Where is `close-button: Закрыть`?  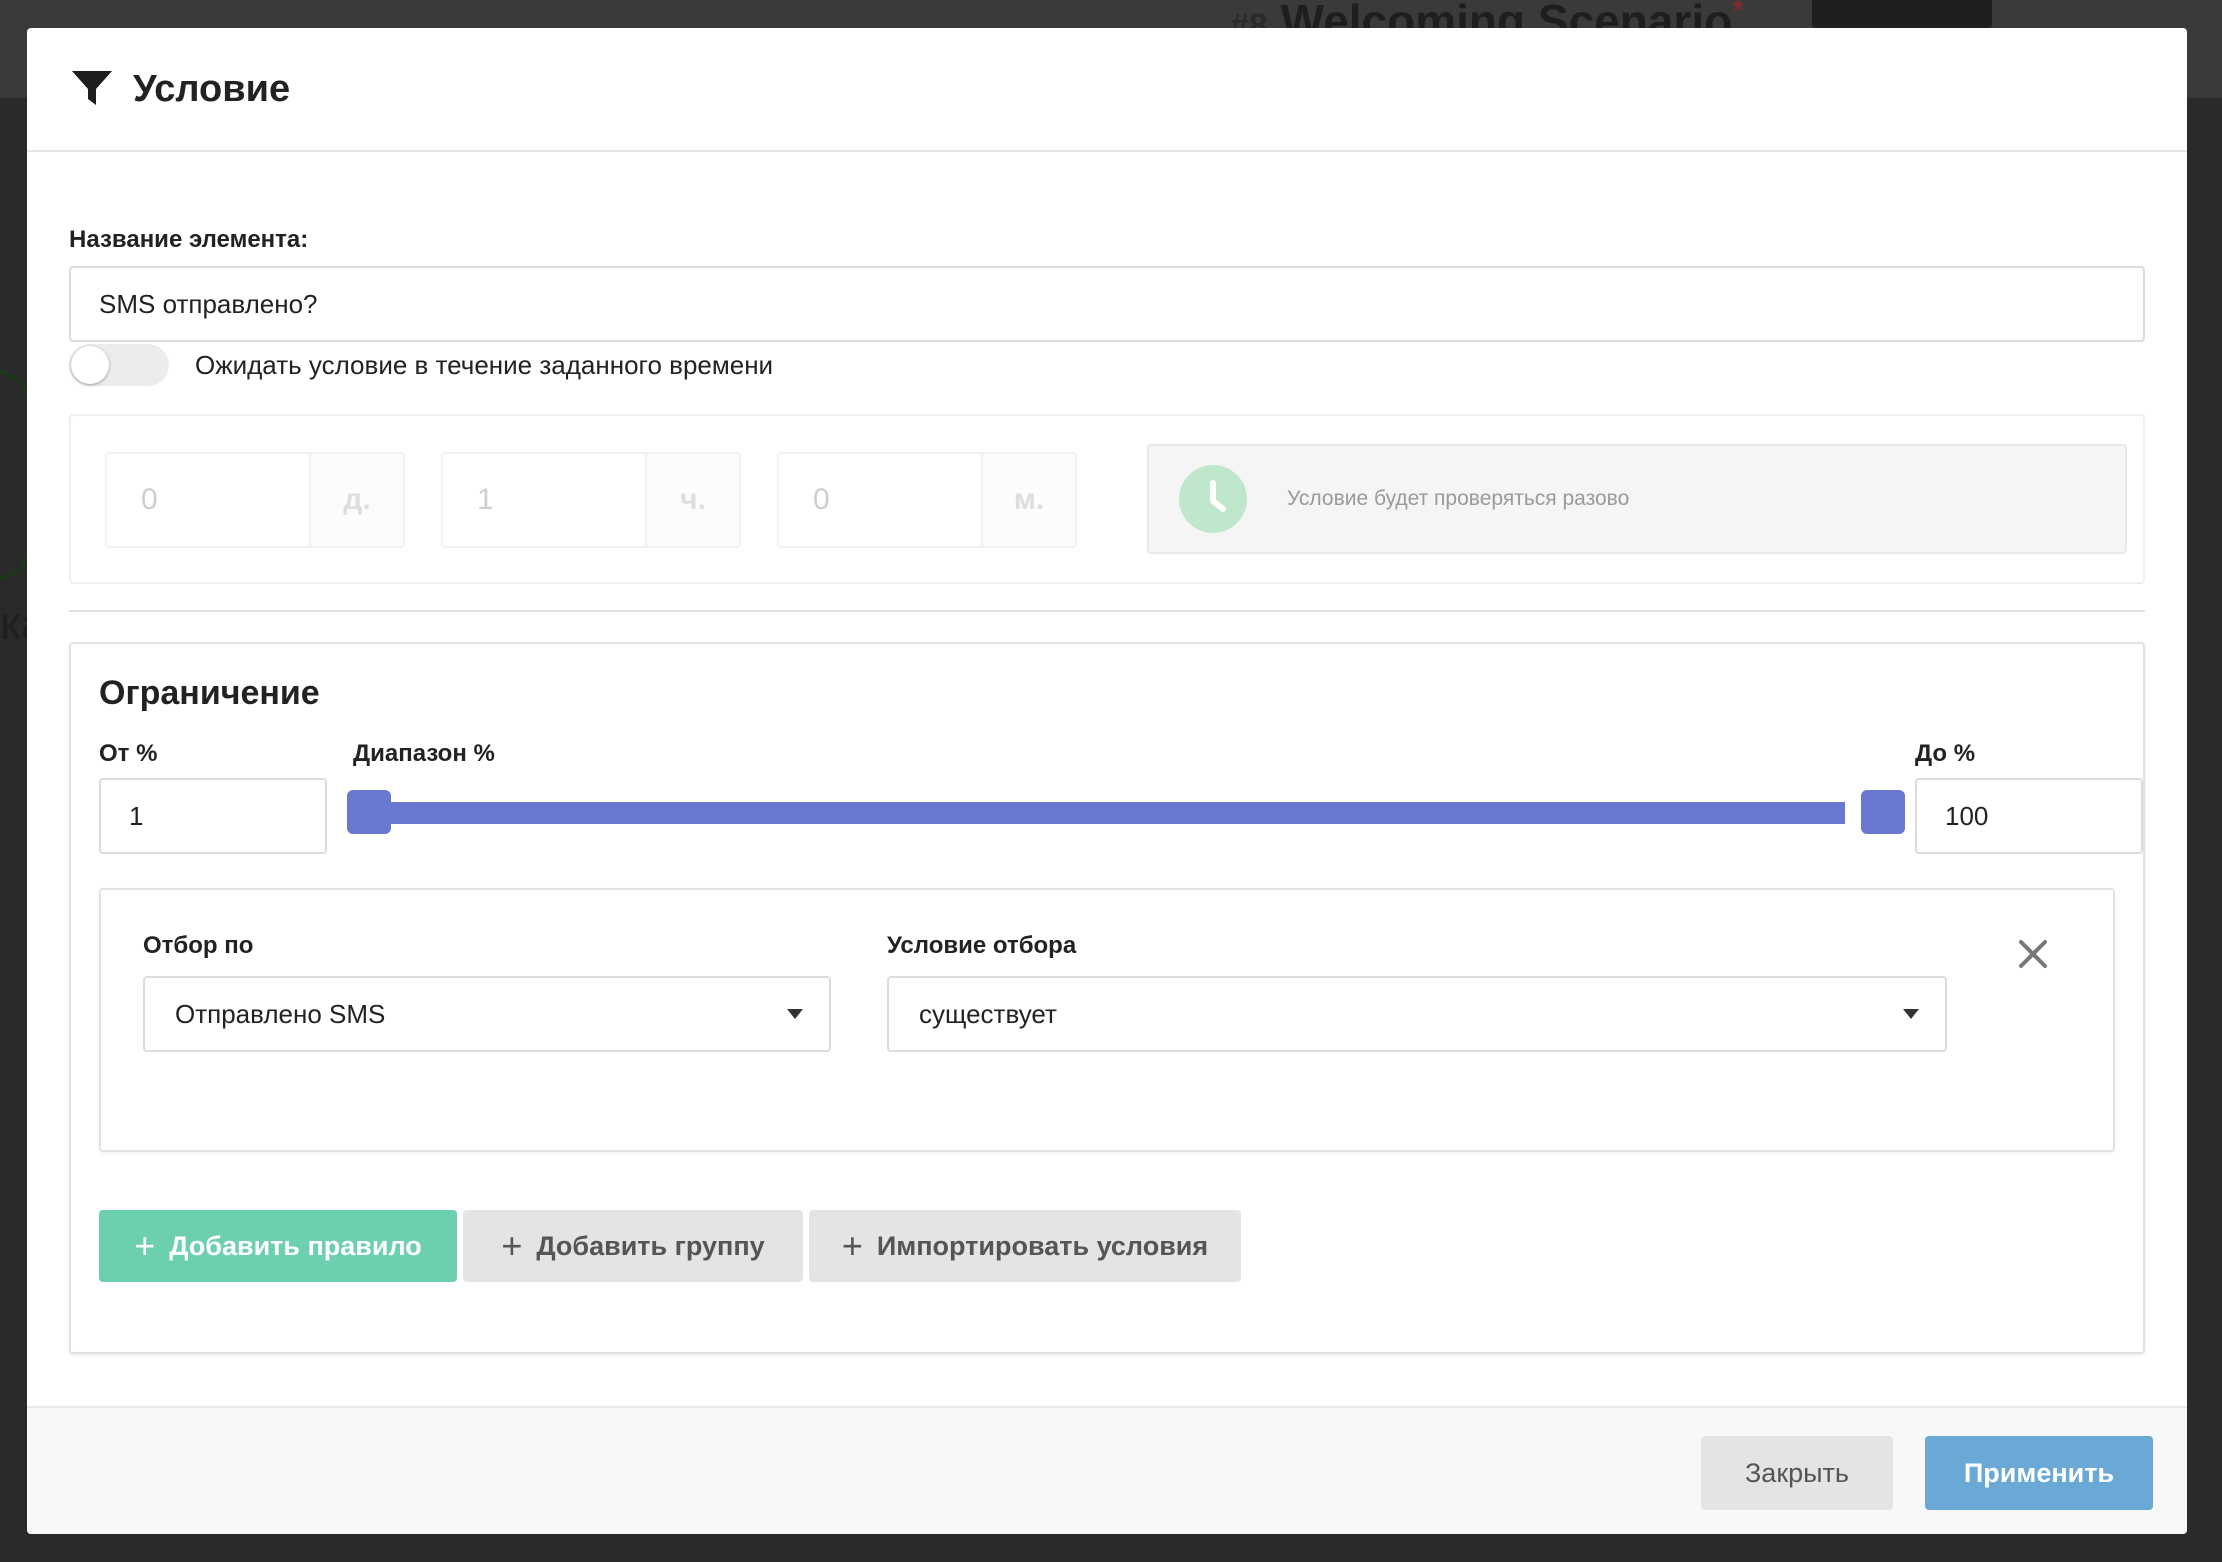
close-button: Закрыть is located at coordinates (1797, 1473).